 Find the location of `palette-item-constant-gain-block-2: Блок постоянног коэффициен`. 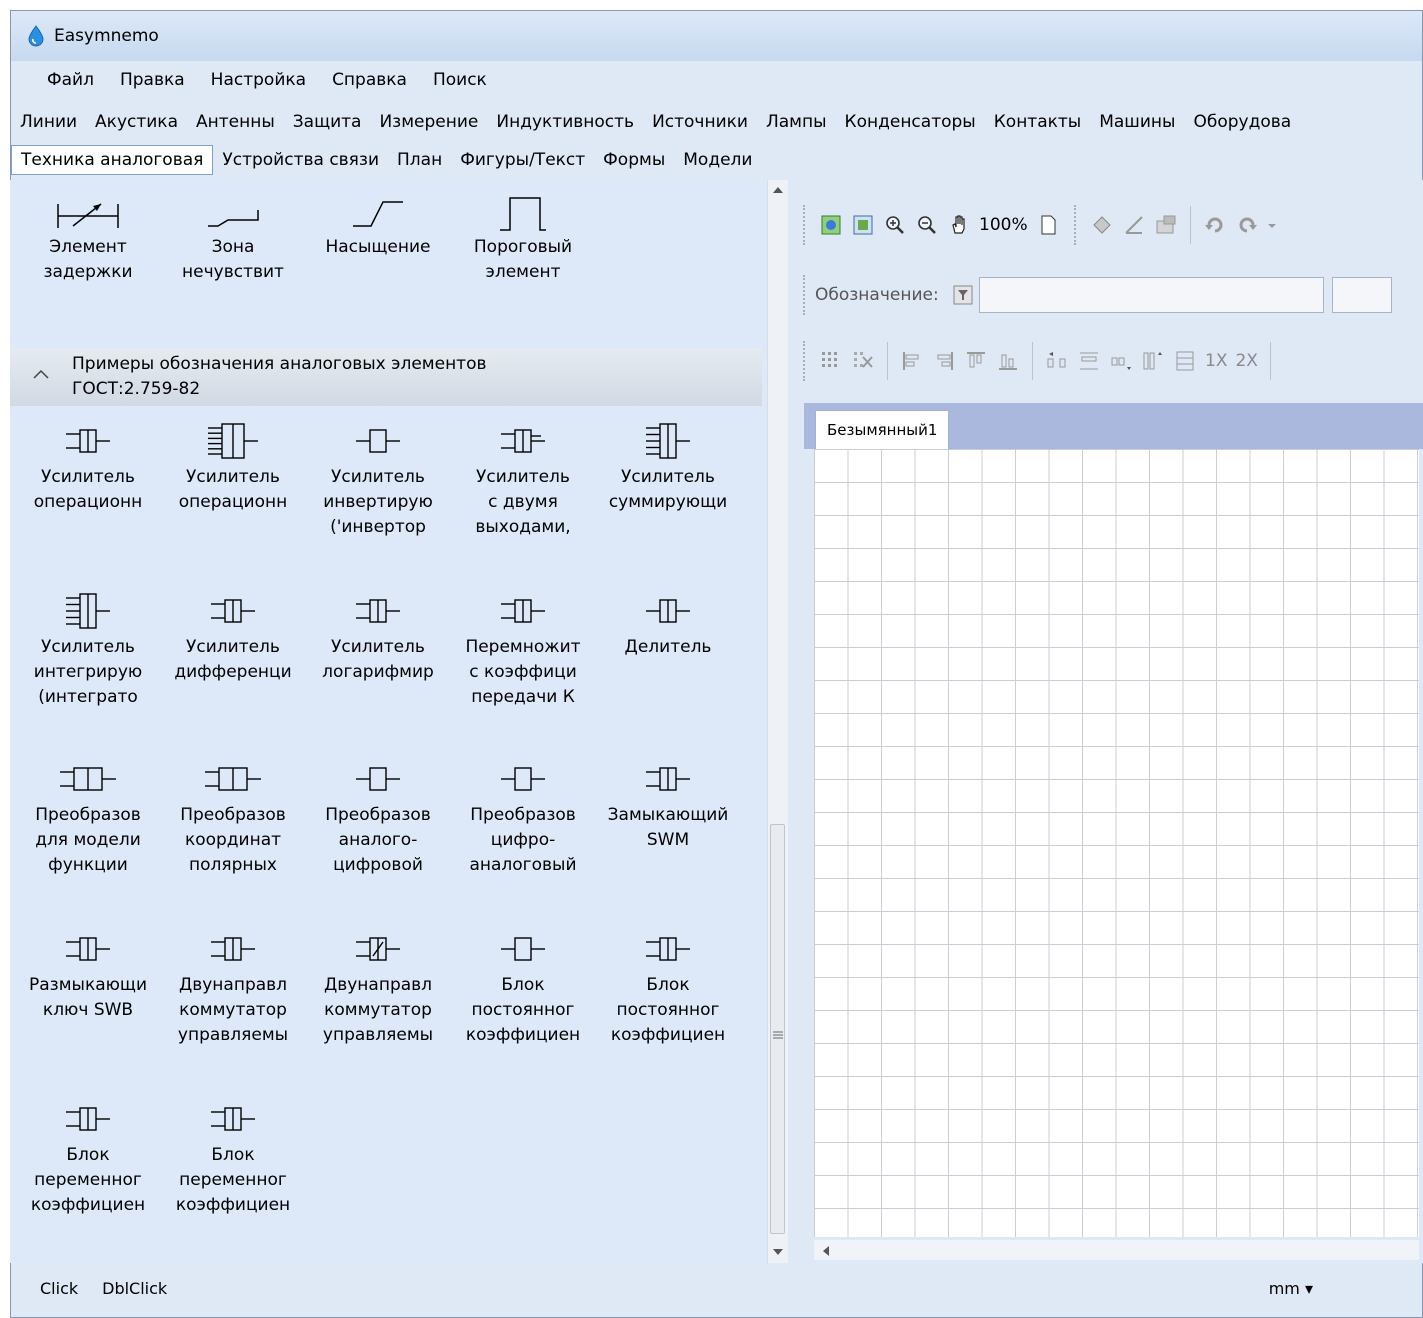

palette-item-constant-gain-block-2: Блок постоянног коэффициен is located at coordinates (668, 987).